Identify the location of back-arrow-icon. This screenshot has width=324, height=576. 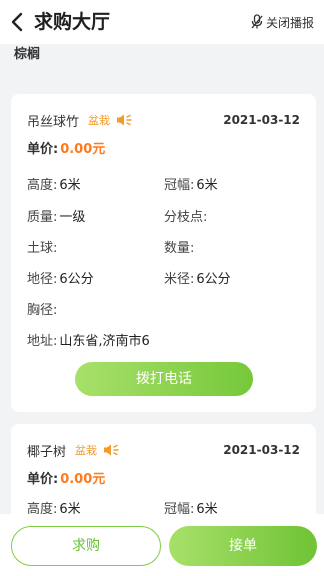
(18, 22).